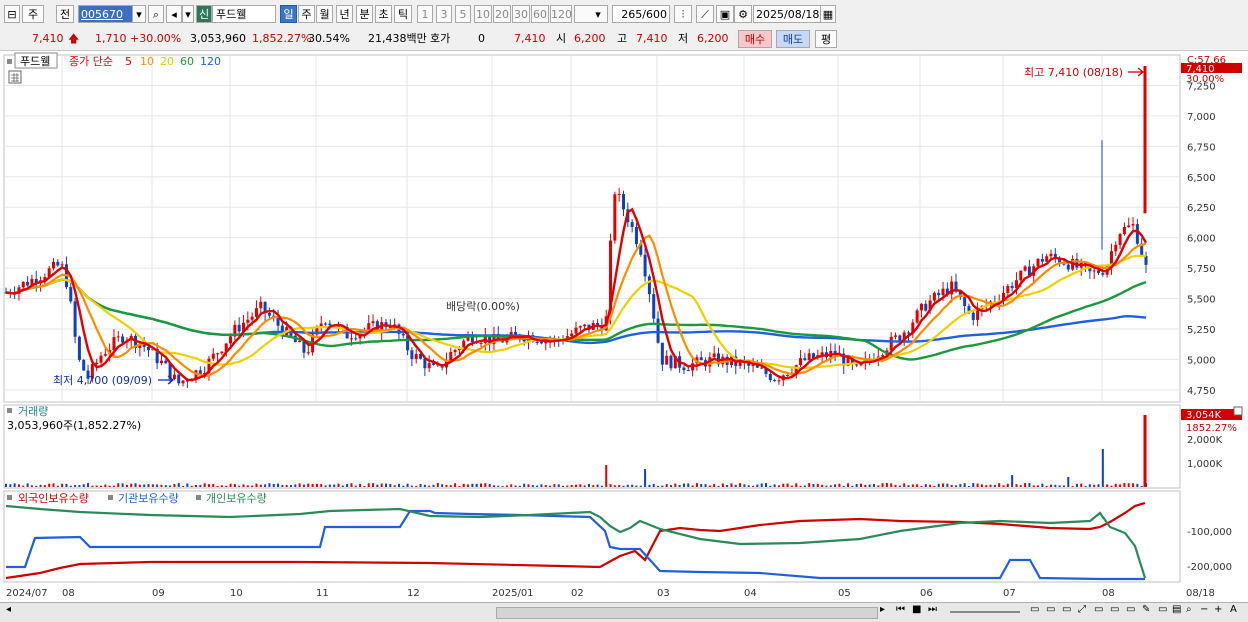 Image resolution: width=1248 pixels, height=622 pixels. Describe the element at coordinates (591, 14) in the screenshot. I see `interval-dropdown: ▾` at that location.